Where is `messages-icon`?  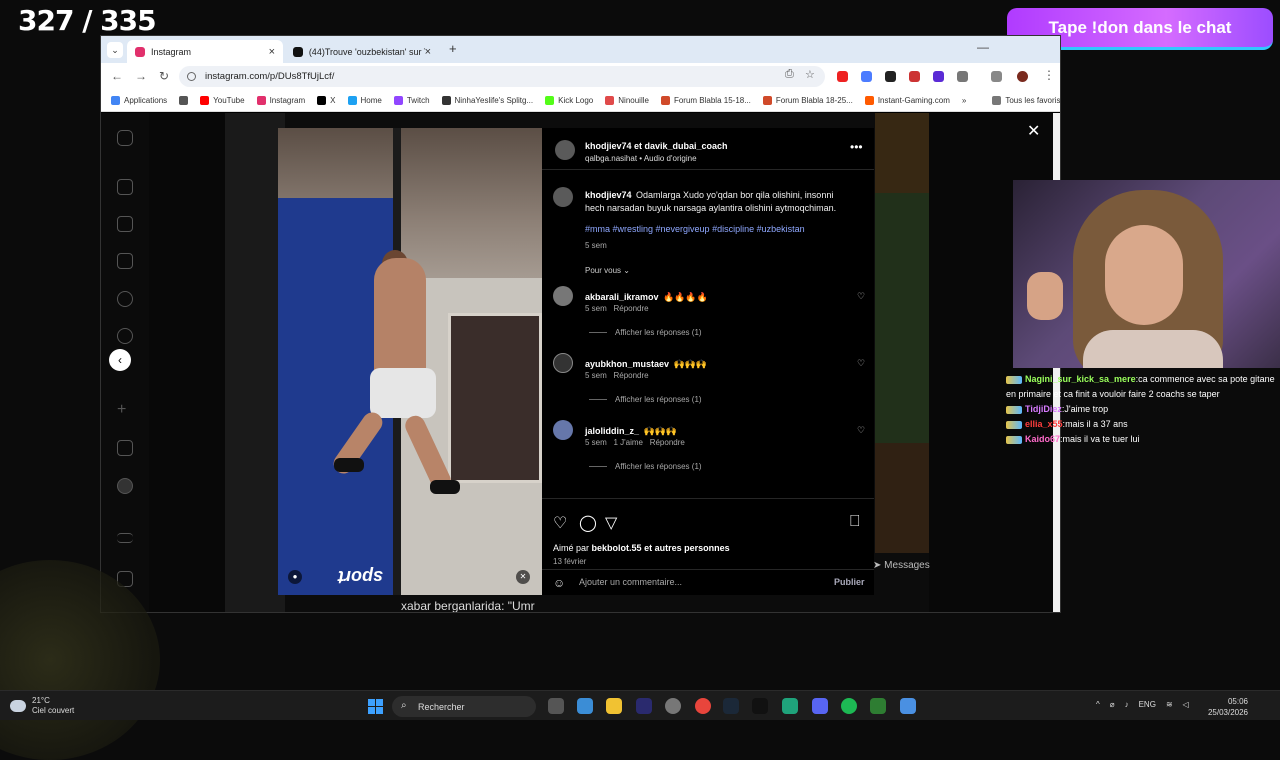
messages-icon is located at coordinates (125, 261).